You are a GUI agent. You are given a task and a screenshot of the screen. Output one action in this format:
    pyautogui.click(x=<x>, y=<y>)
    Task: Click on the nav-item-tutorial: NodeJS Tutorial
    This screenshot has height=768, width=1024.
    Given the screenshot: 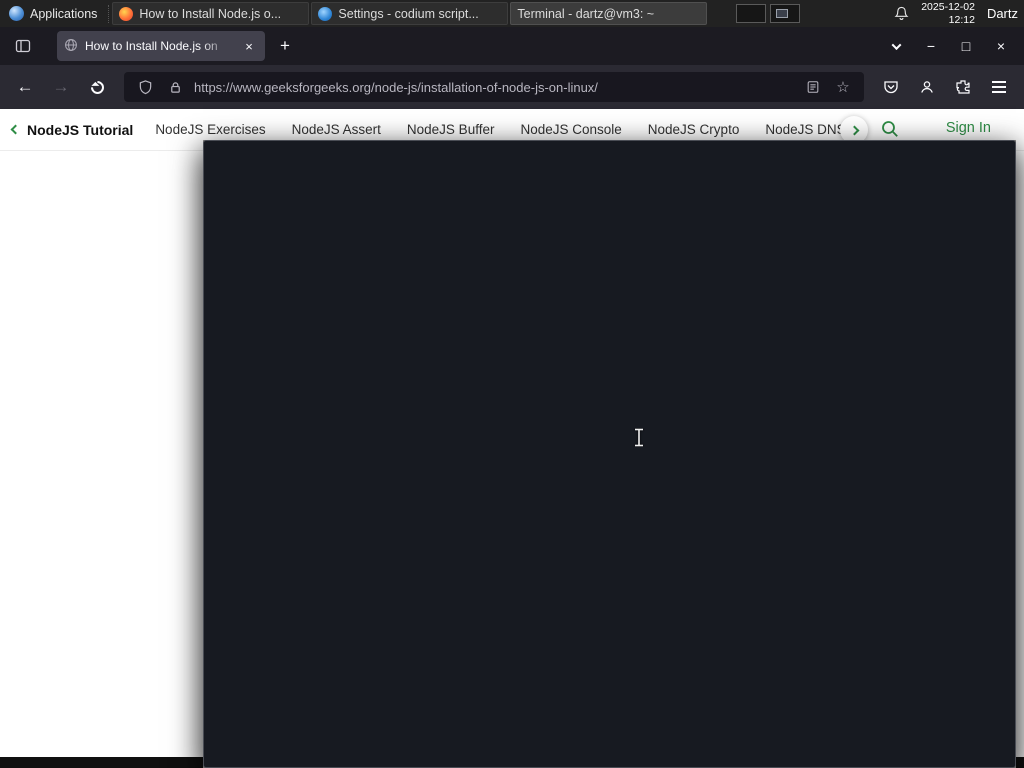 What is the action you would take?
    pyautogui.click(x=80, y=130)
    